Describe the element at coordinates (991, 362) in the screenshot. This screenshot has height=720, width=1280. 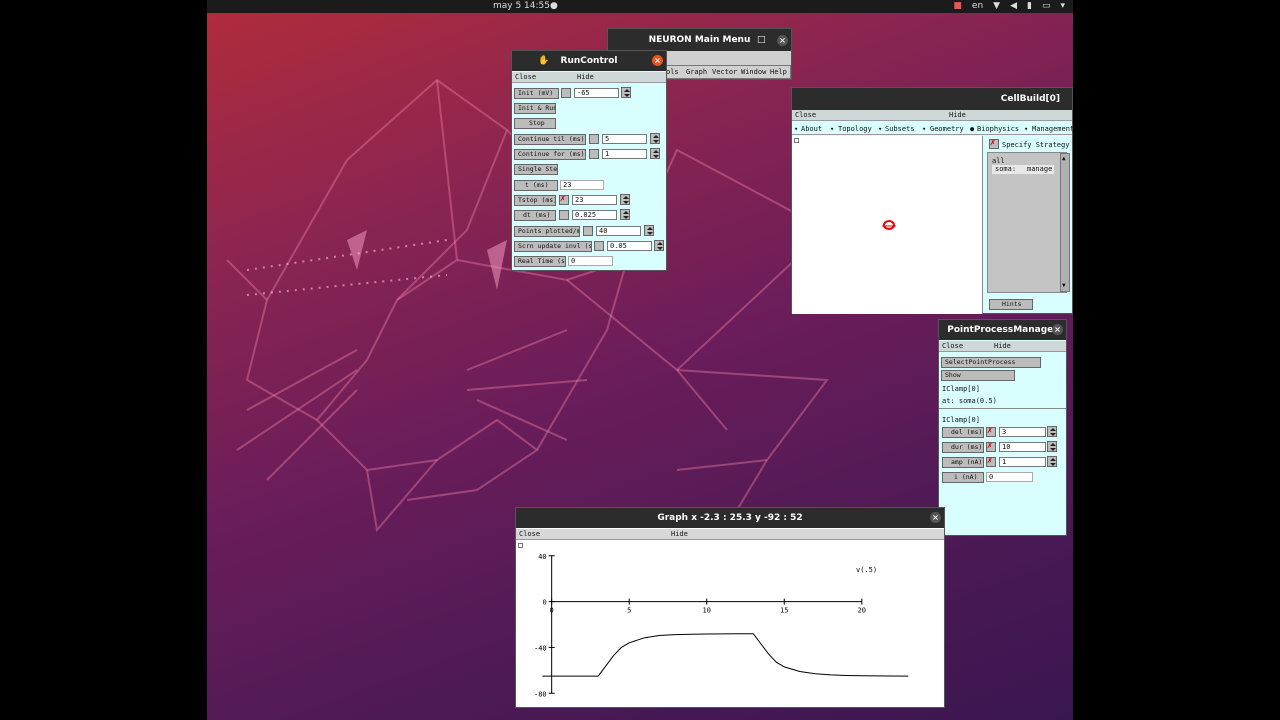
I see `select-point-process-button: SelectPointProcess` at that location.